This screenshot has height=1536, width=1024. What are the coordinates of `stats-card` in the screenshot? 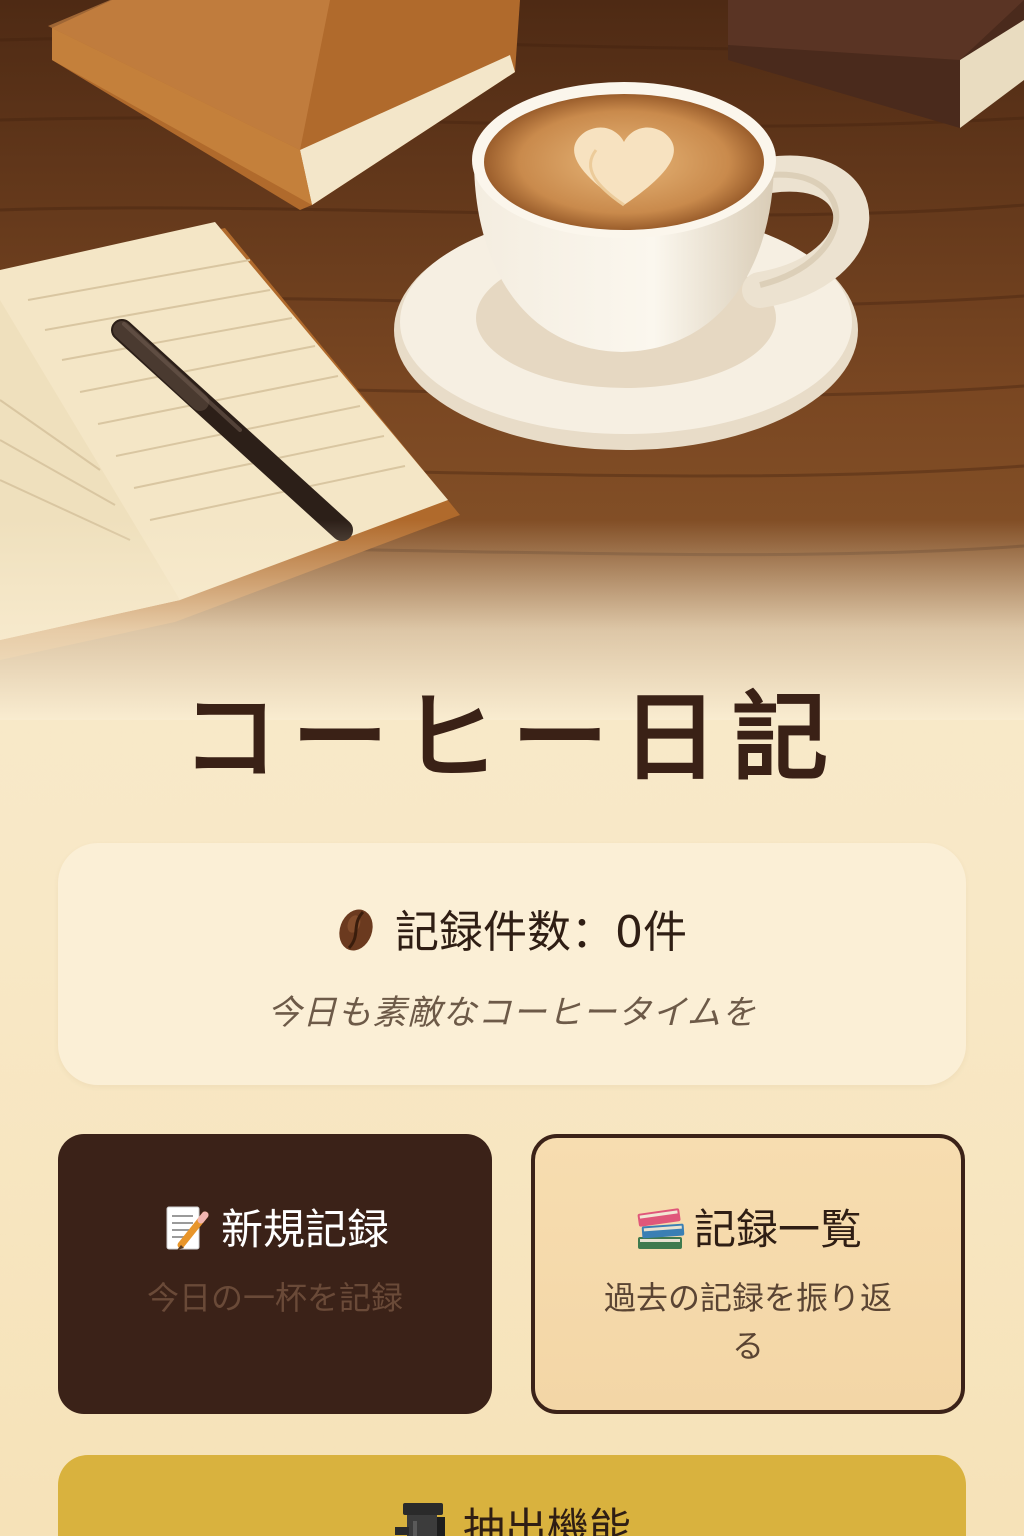 It's located at (512, 964).